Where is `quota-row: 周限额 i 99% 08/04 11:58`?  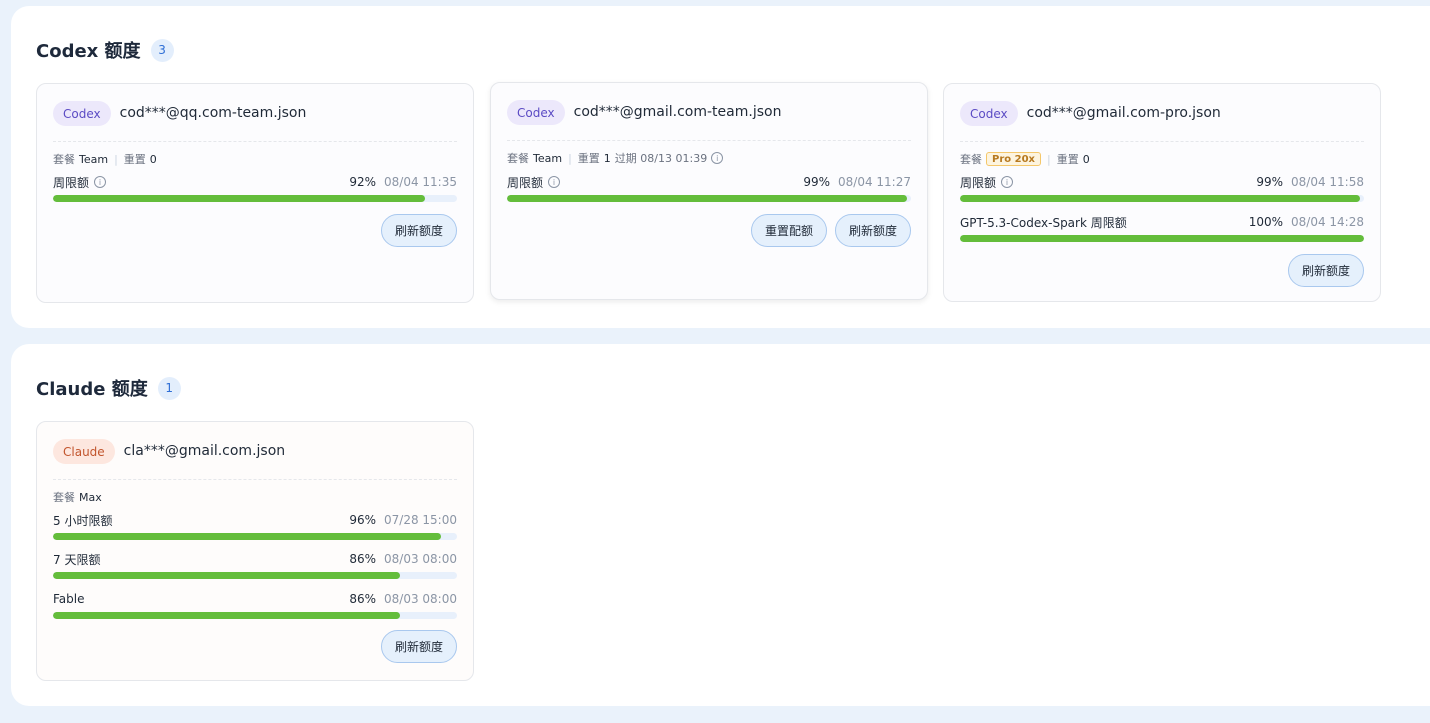 quota-row: 周限额 i 99% 08/04 11:58 is located at coordinates (1162, 187).